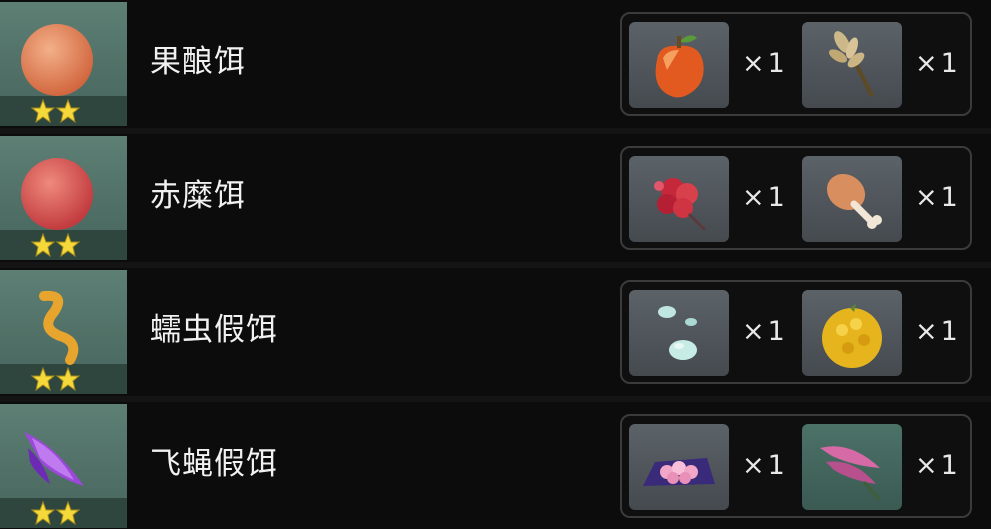  I want to click on wheat-icon, so click(851, 64).